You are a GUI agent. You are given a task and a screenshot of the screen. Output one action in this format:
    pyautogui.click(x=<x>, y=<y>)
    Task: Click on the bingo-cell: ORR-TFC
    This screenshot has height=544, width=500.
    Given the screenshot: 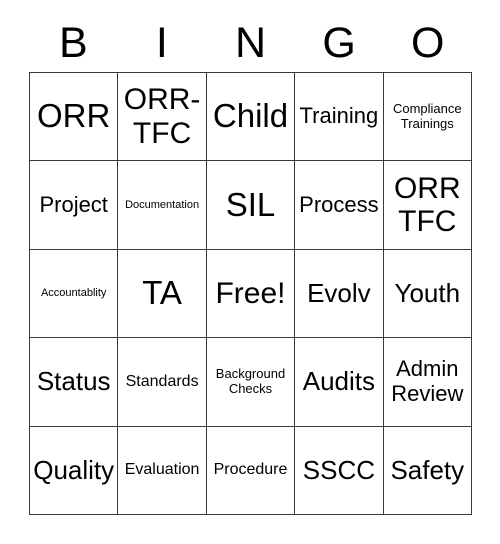 What is the action you would take?
    pyautogui.click(x=162, y=117)
    